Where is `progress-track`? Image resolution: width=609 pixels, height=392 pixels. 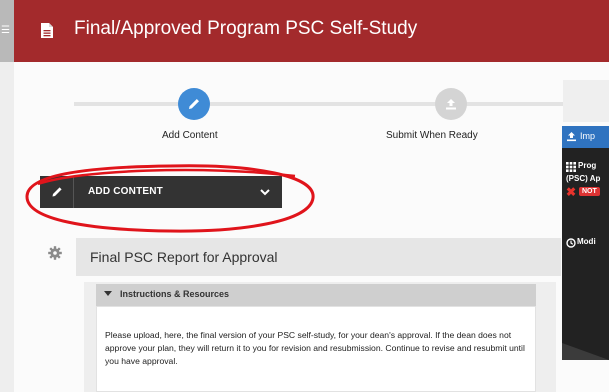
progress-track is located at coordinates (319, 104).